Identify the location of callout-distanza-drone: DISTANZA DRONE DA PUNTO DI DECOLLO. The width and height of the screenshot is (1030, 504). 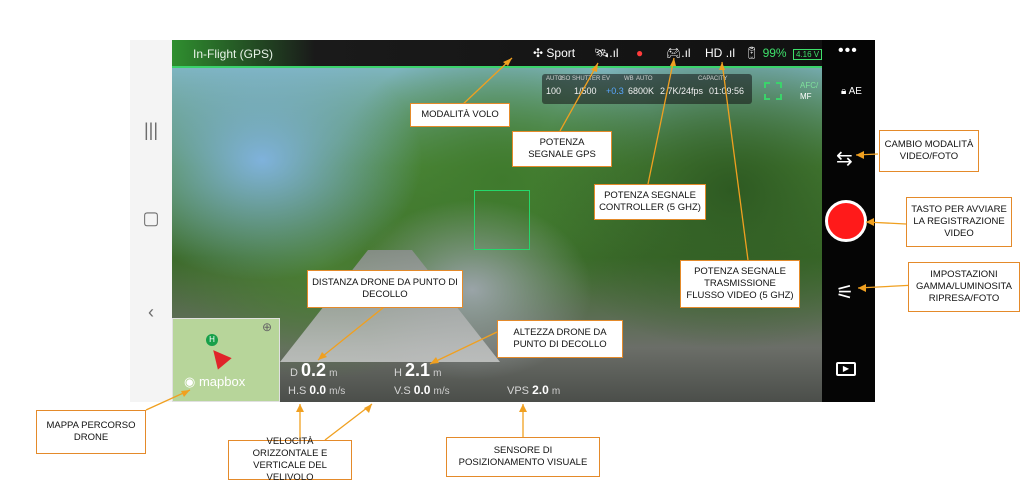
(385, 289).